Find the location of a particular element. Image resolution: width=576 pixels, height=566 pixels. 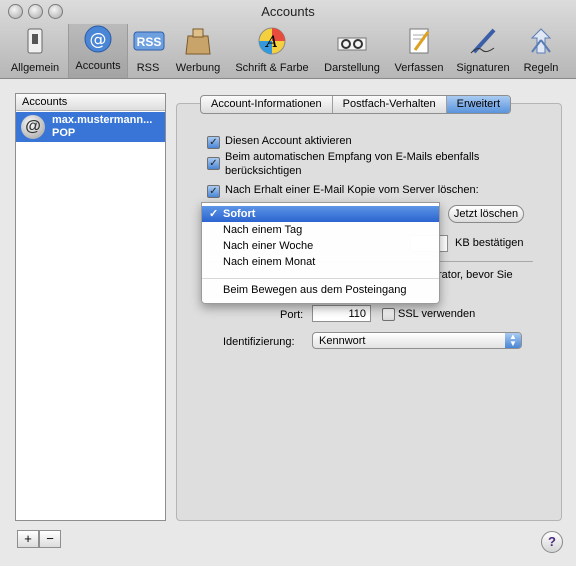

tab-postfach-verhalten: Postfach-Verhalten is located at coordinates (390, 104).